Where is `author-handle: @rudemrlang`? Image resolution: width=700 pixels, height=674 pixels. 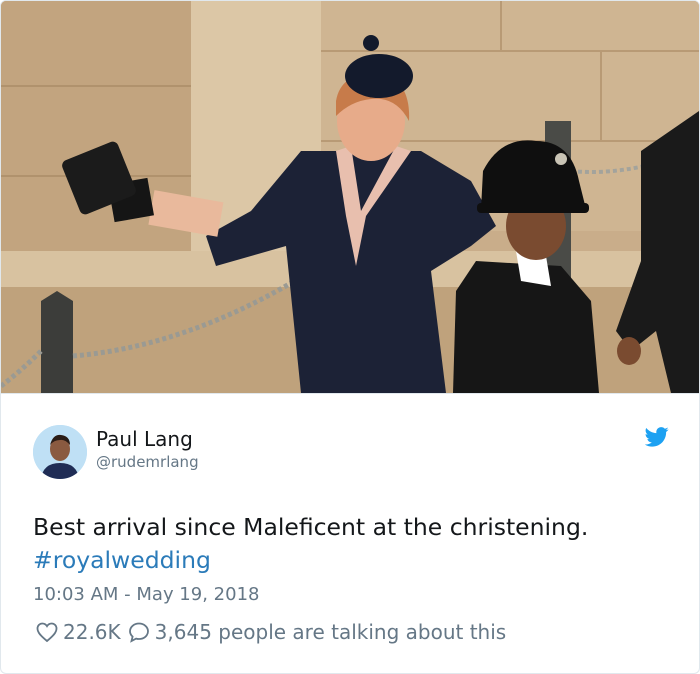
author-handle: @rudemrlang is located at coordinates (147, 462).